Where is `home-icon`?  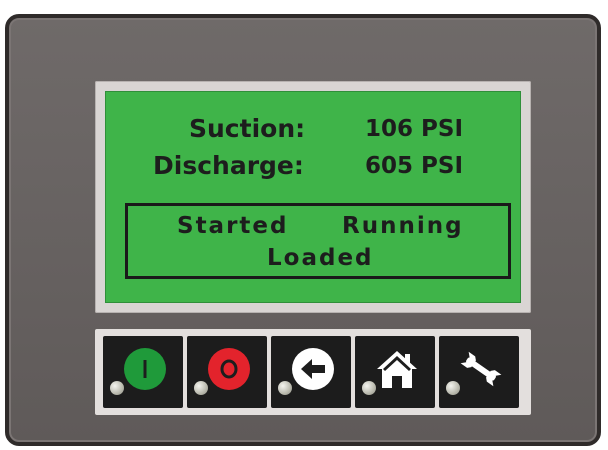 home-icon is located at coordinates (397, 369).